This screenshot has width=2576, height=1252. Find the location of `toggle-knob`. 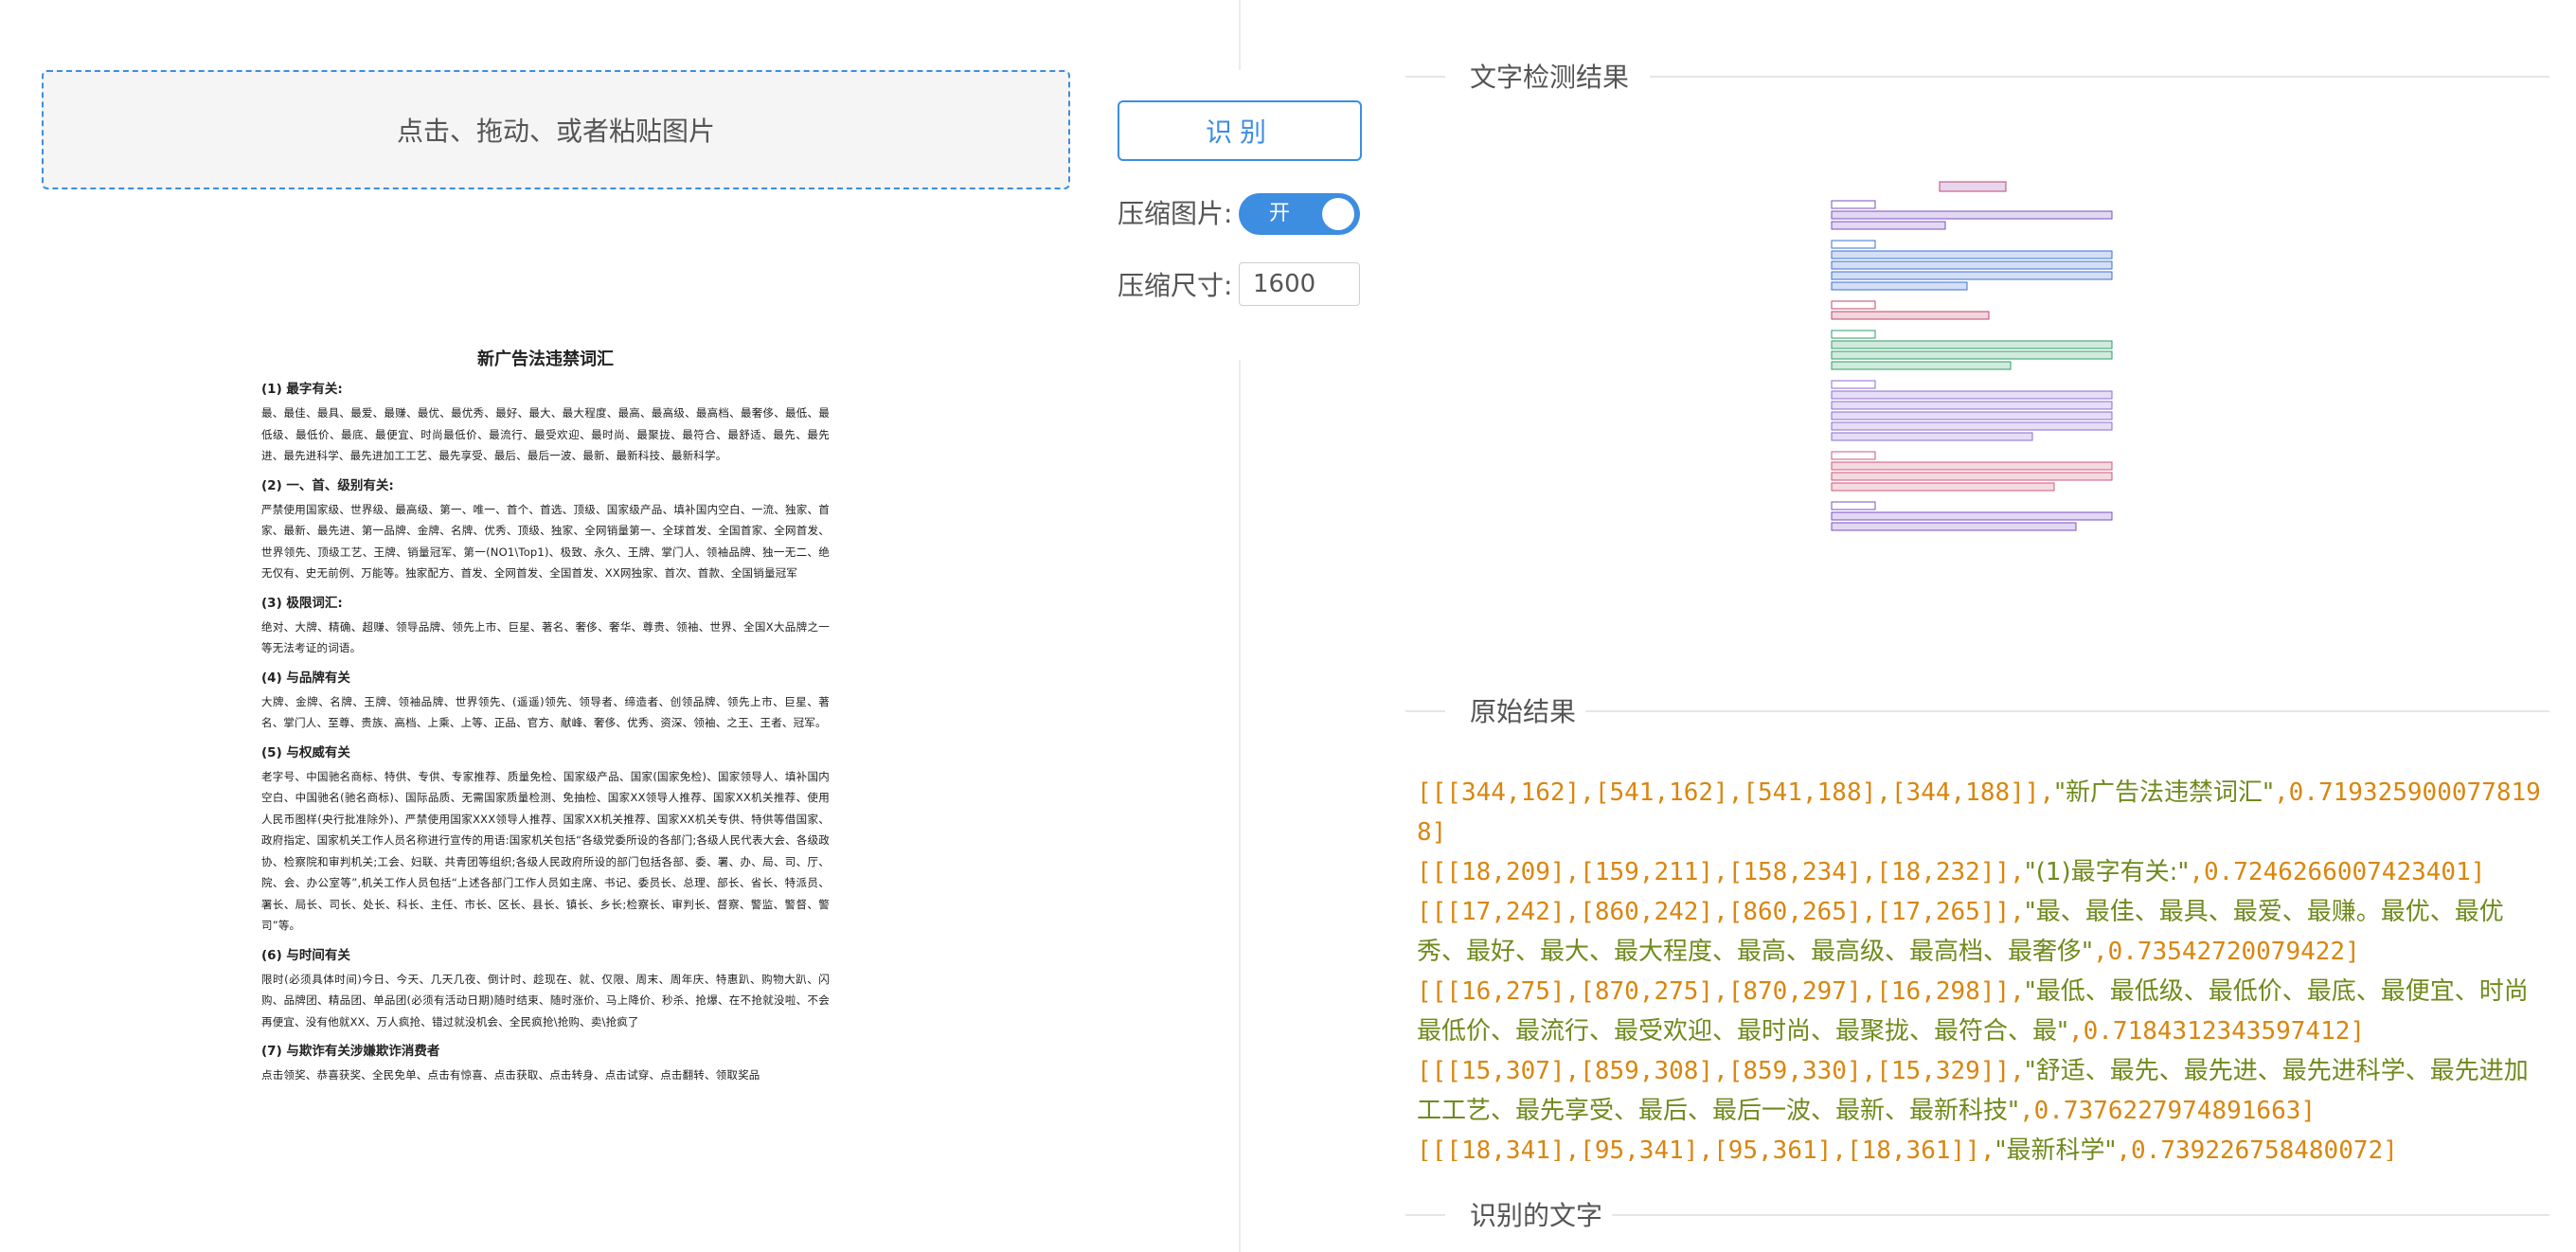

toggle-knob is located at coordinates (1338, 214).